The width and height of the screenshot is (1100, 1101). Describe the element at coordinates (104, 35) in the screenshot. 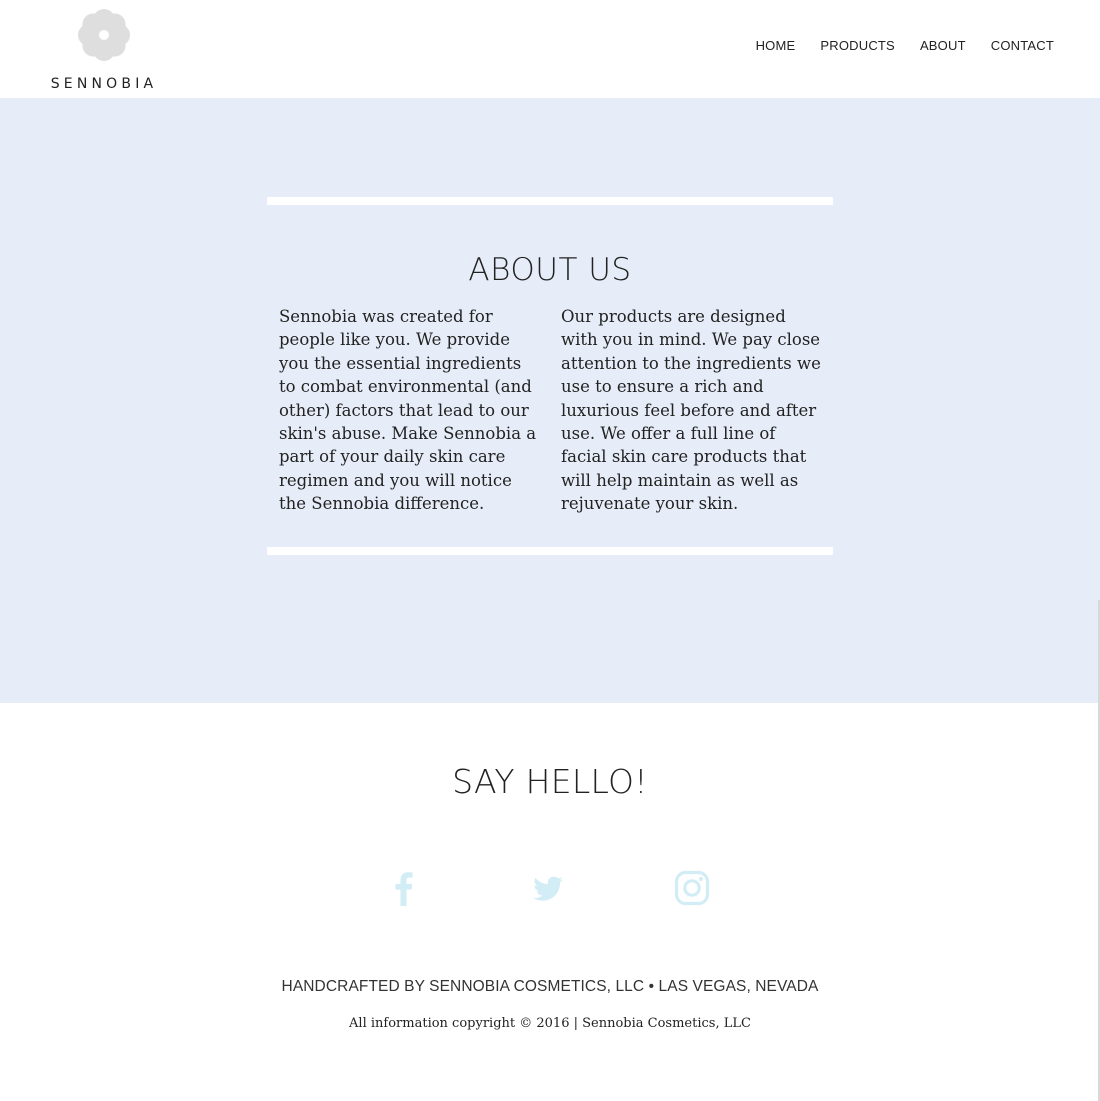

I see `flower-icon` at that location.